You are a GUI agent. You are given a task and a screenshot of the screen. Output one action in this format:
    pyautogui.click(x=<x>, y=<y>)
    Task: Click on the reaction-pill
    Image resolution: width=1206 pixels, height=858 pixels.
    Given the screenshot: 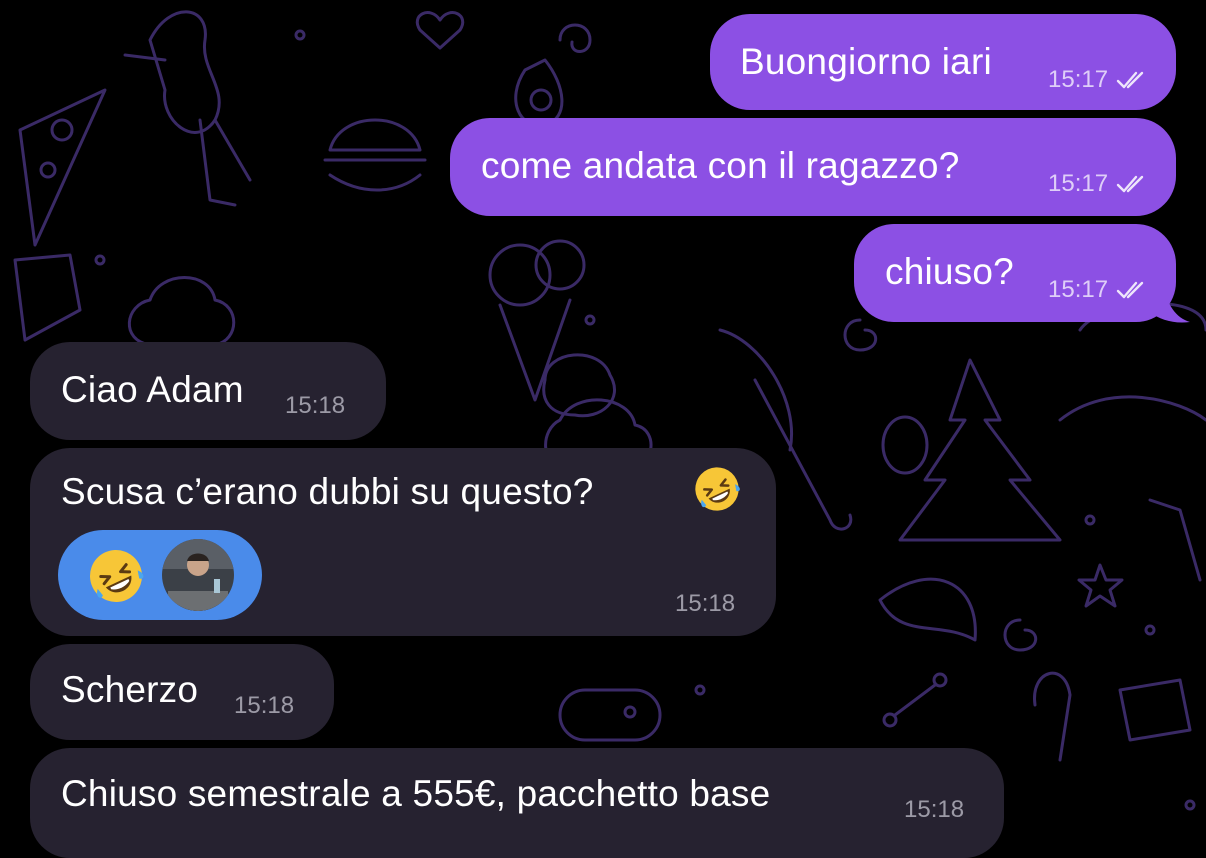 What is the action you would take?
    pyautogui.click(x=160, y=575)
    